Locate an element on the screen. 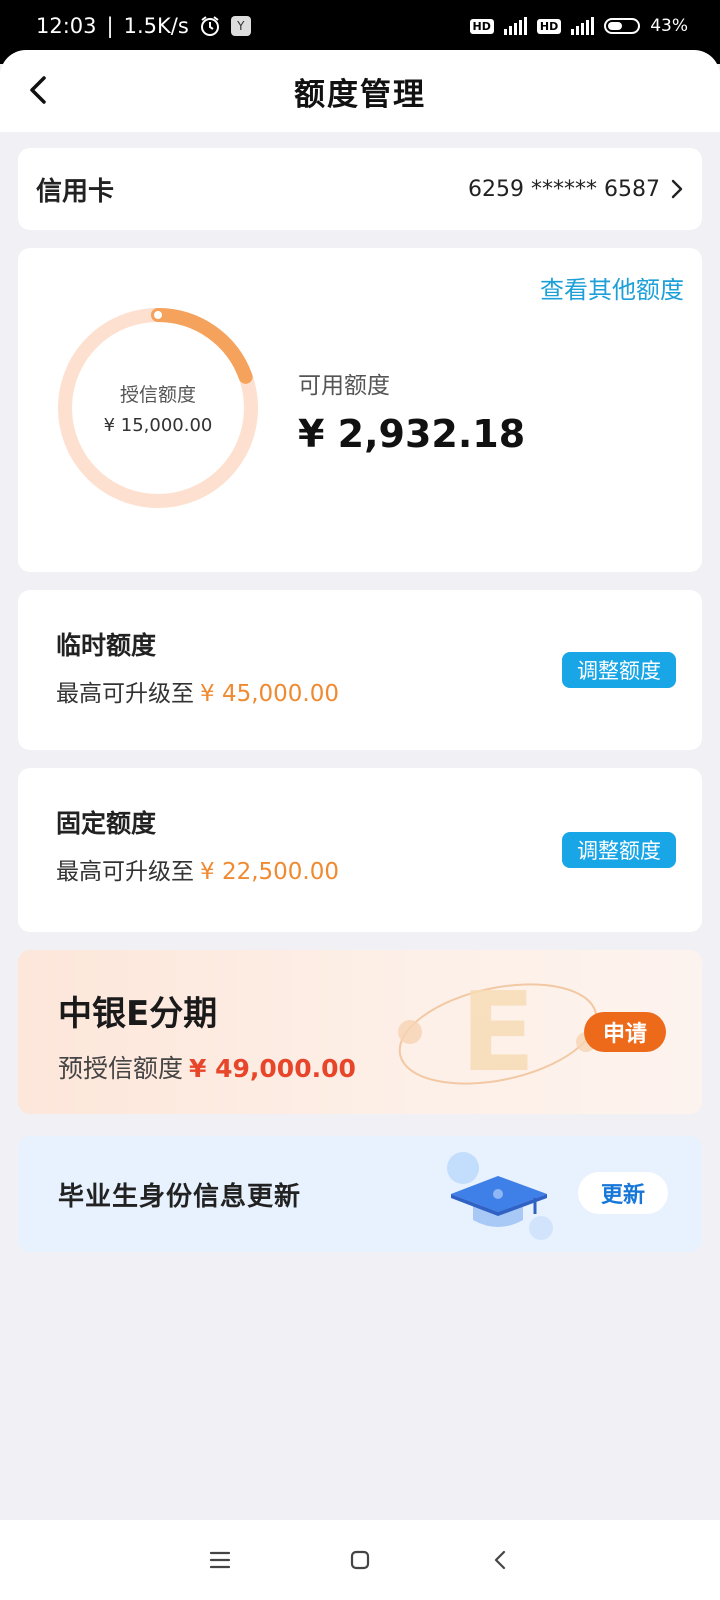 The width and height of the screenshot is (720, 1600). fixed-quota-card: 固定额度 最高可升级至 ¥ 22,500.00 调整额度 is located at coordinates (360, 850).